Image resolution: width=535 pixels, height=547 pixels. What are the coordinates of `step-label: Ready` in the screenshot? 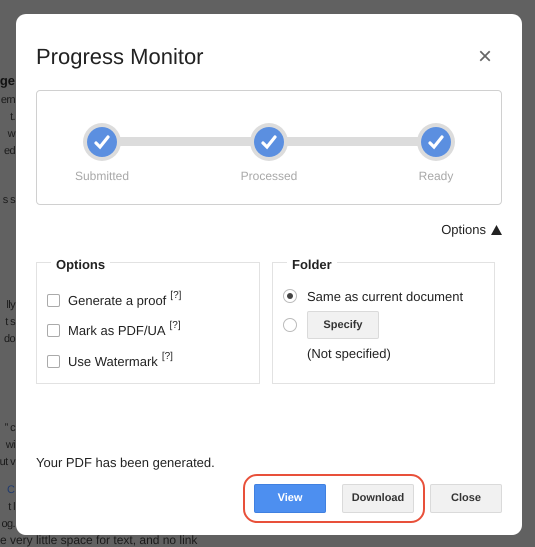 It's located at (436, 176).